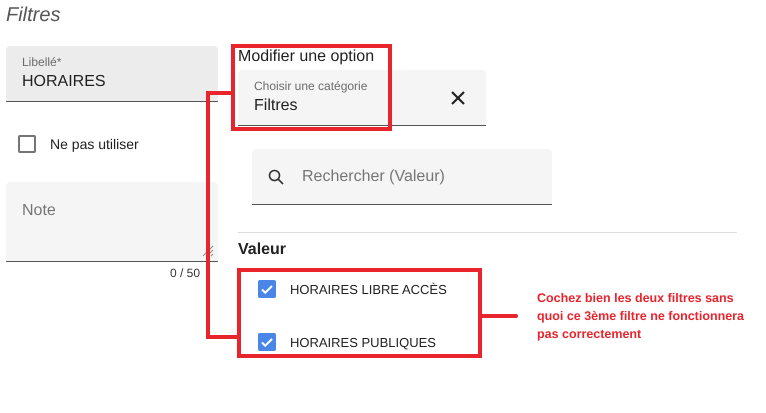 Image resolution: width=766 pixels, height=413 pixels. I want to click on section-heading: Modifier une option, so click(307, 57).